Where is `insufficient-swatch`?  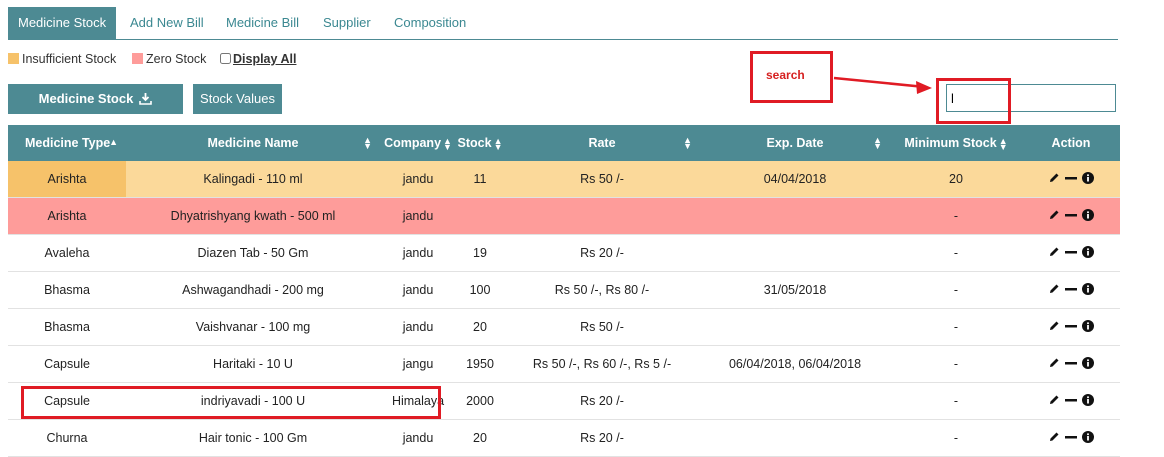 insufficient-swatch is located at coordinates (13, 58).